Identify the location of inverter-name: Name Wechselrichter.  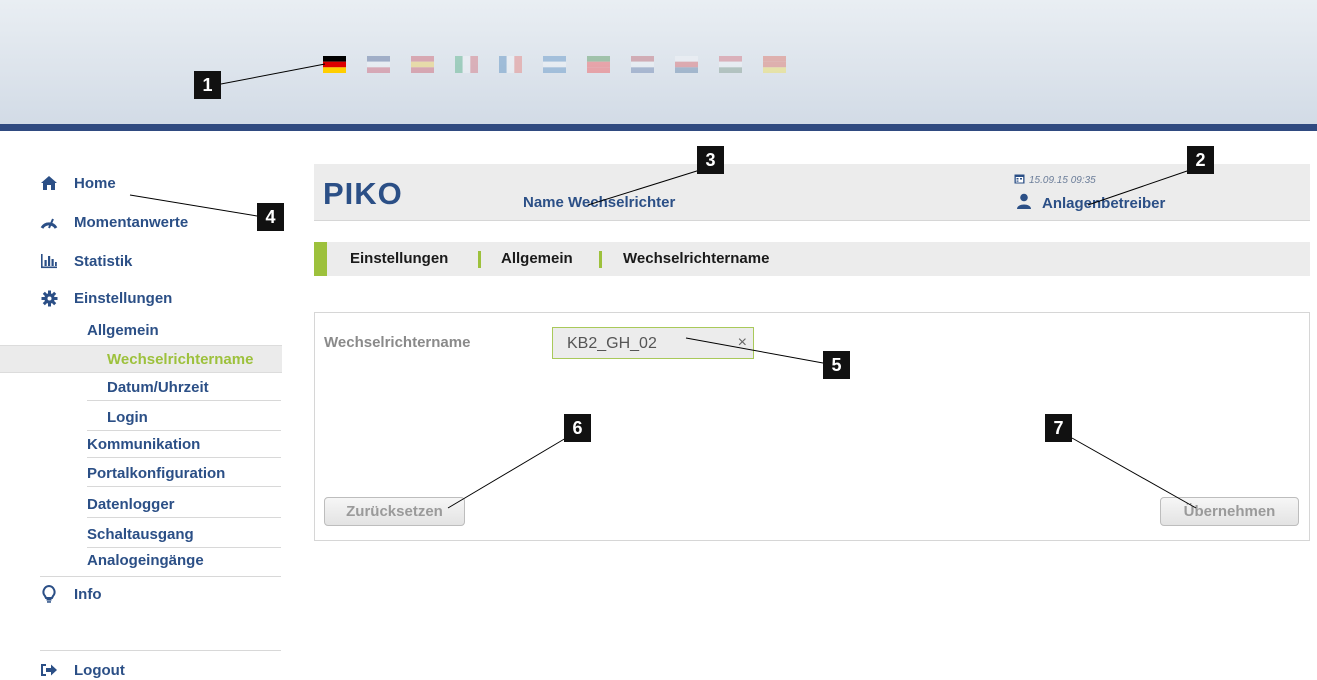
(599, 202).